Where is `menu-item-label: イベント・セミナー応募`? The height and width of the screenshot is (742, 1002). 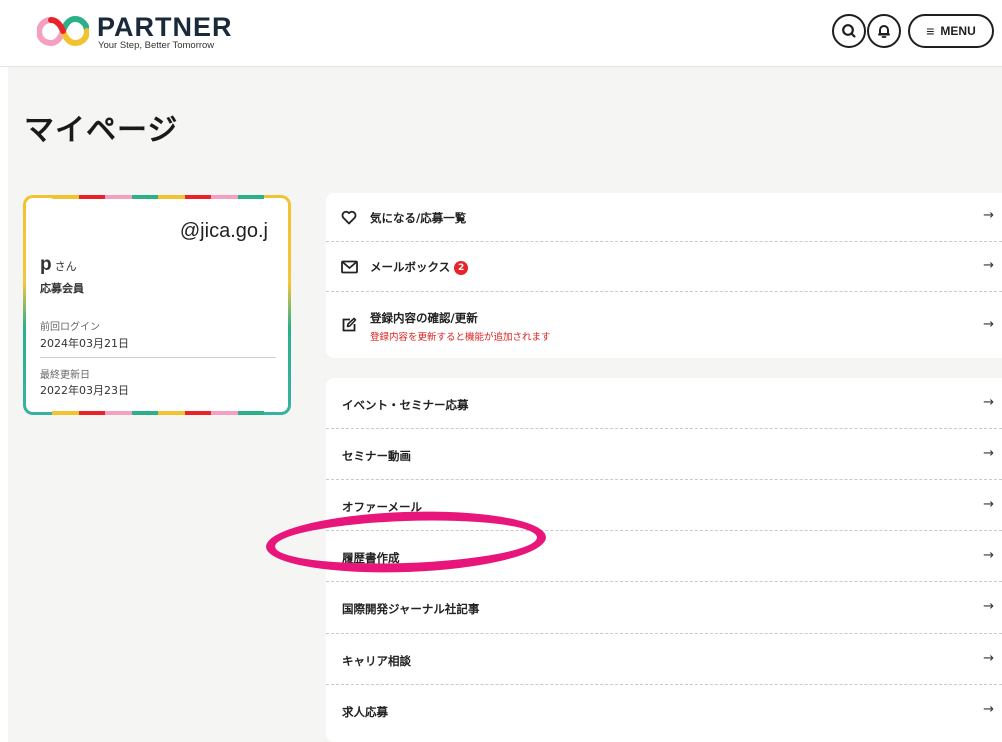
menu-item-label: イベント・セミナー応募 is located at coordinates (405, 405).